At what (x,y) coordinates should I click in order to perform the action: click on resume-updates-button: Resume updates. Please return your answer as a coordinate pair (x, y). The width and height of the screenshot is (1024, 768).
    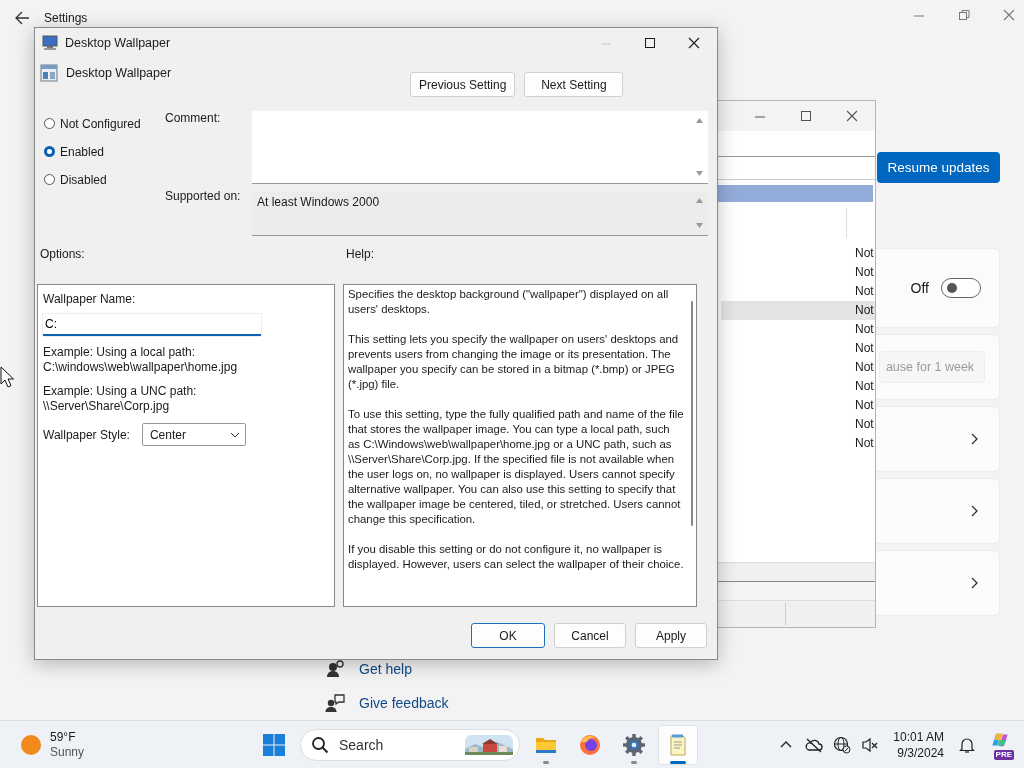
    Looking at the image, I should click on (938, 167).